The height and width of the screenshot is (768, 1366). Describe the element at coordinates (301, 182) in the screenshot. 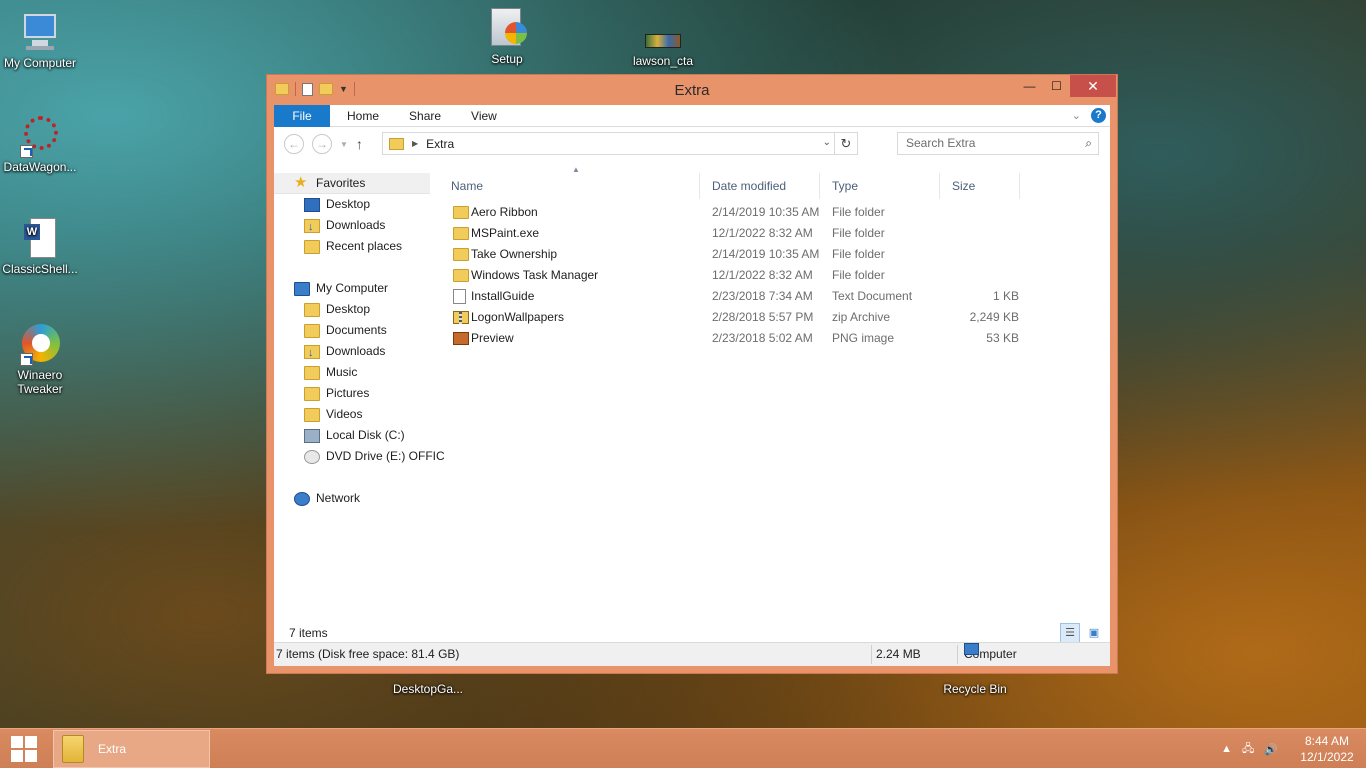

I see `star-icon: ★` at that location.